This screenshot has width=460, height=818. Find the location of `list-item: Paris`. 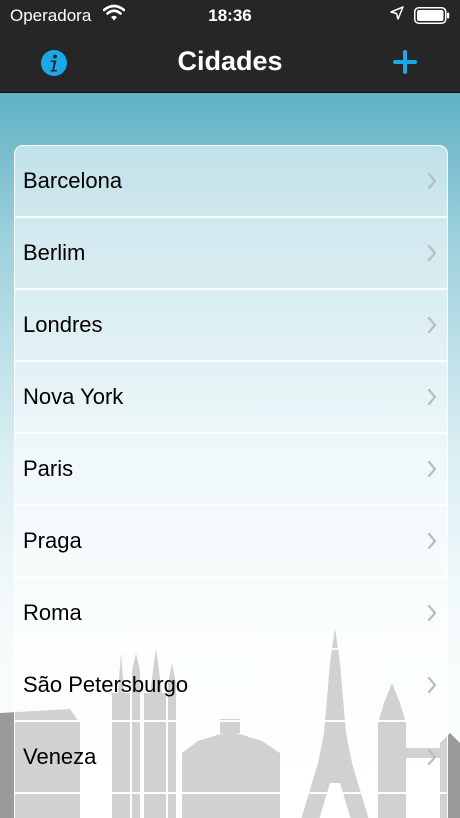

list-item: Paris is located at coordinates (231, 470).